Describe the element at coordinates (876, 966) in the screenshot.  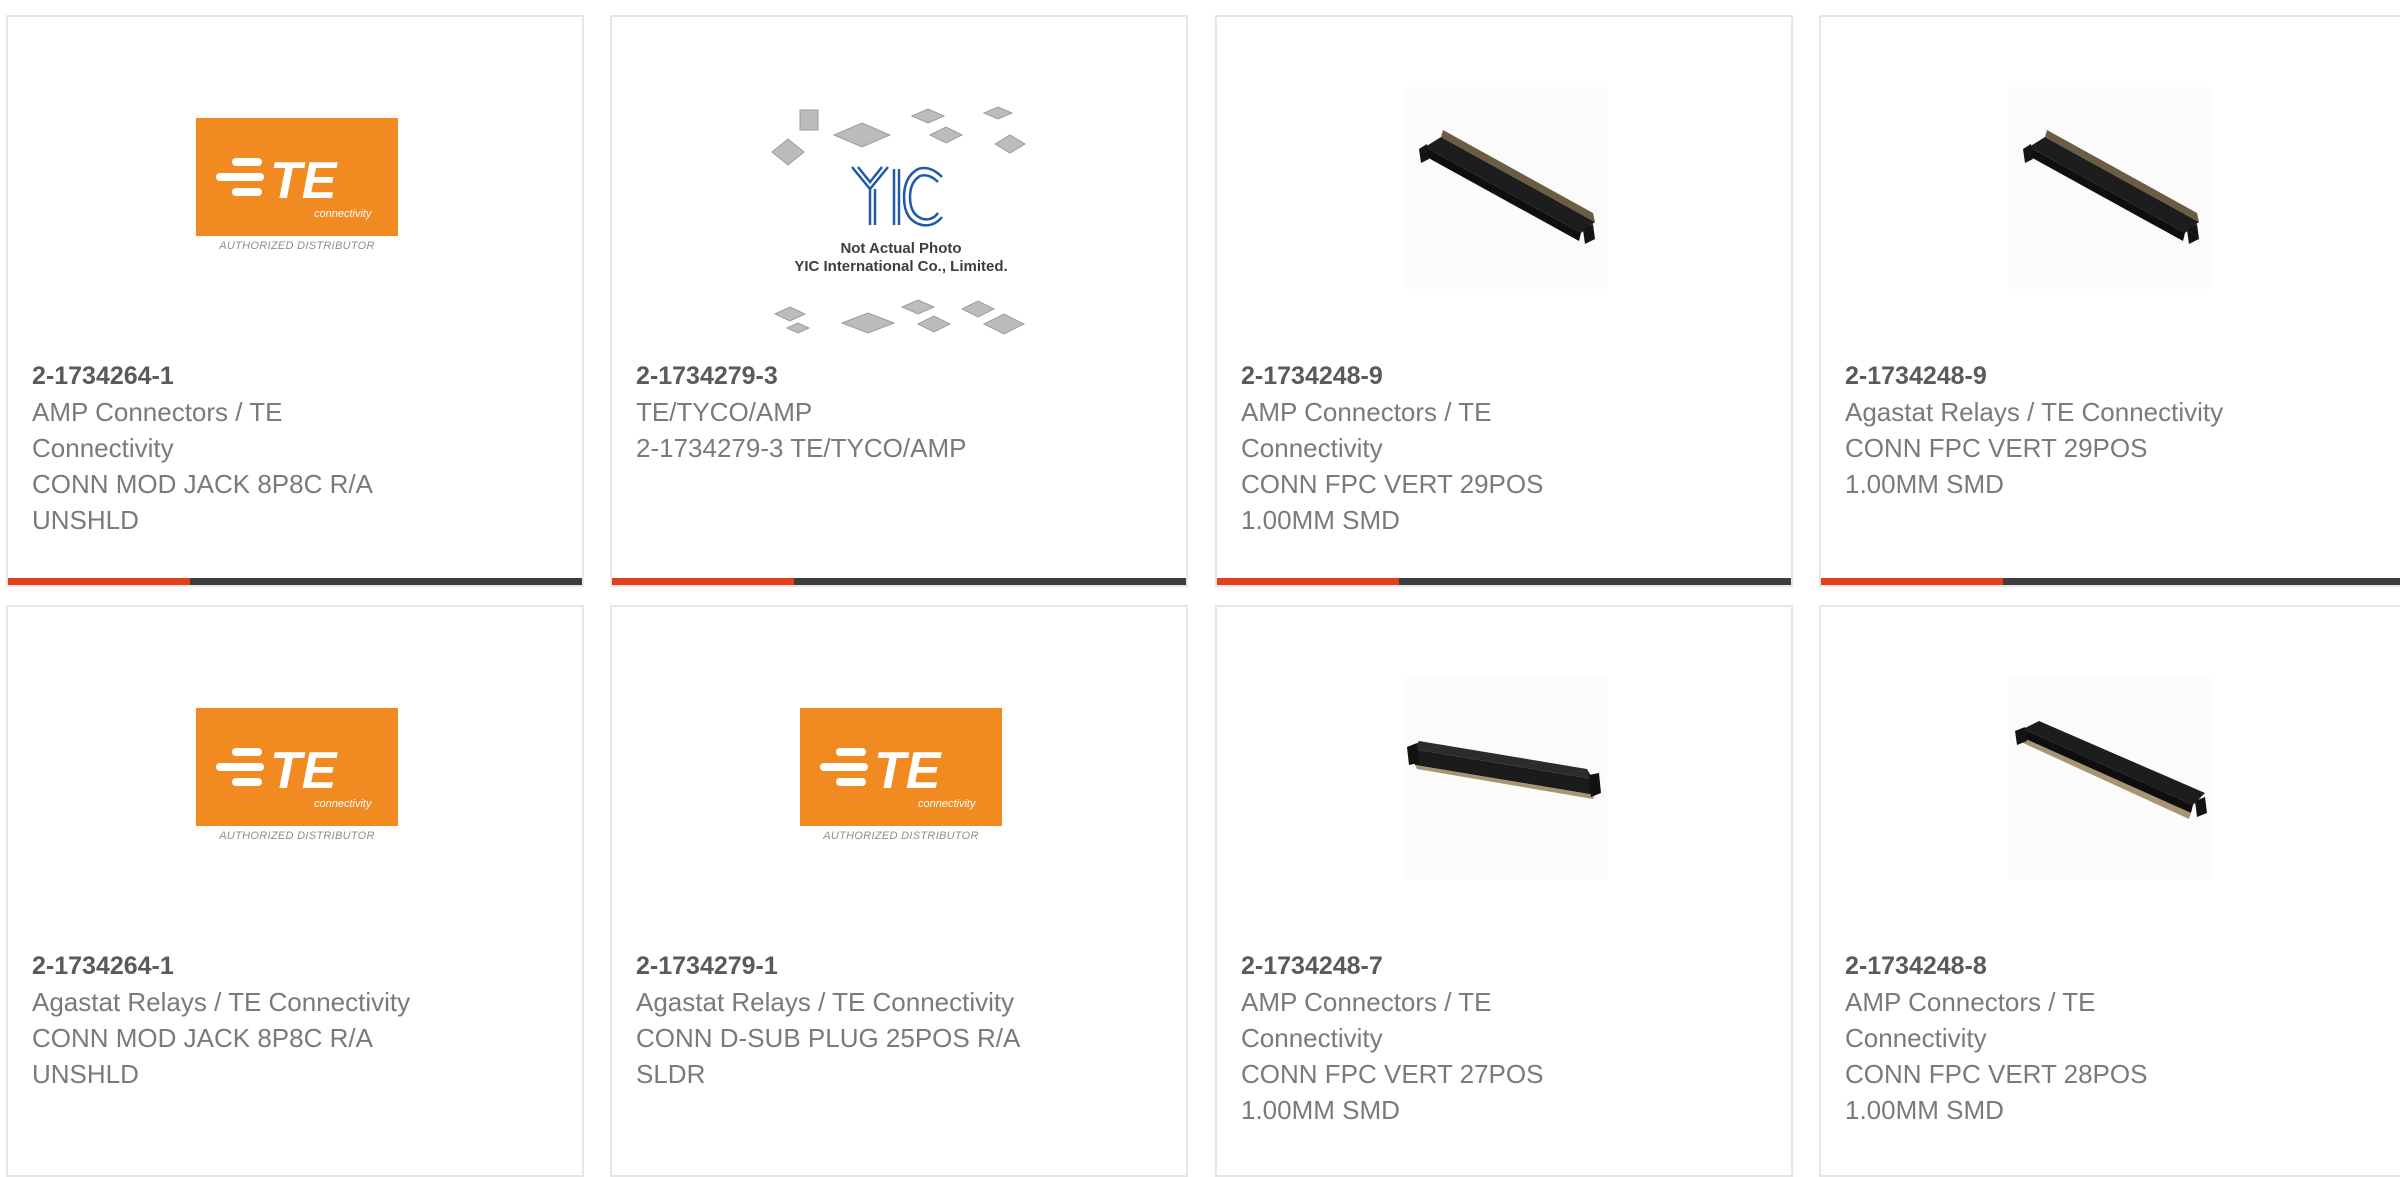
I see `part-number: 2-1734279-1` at that location.